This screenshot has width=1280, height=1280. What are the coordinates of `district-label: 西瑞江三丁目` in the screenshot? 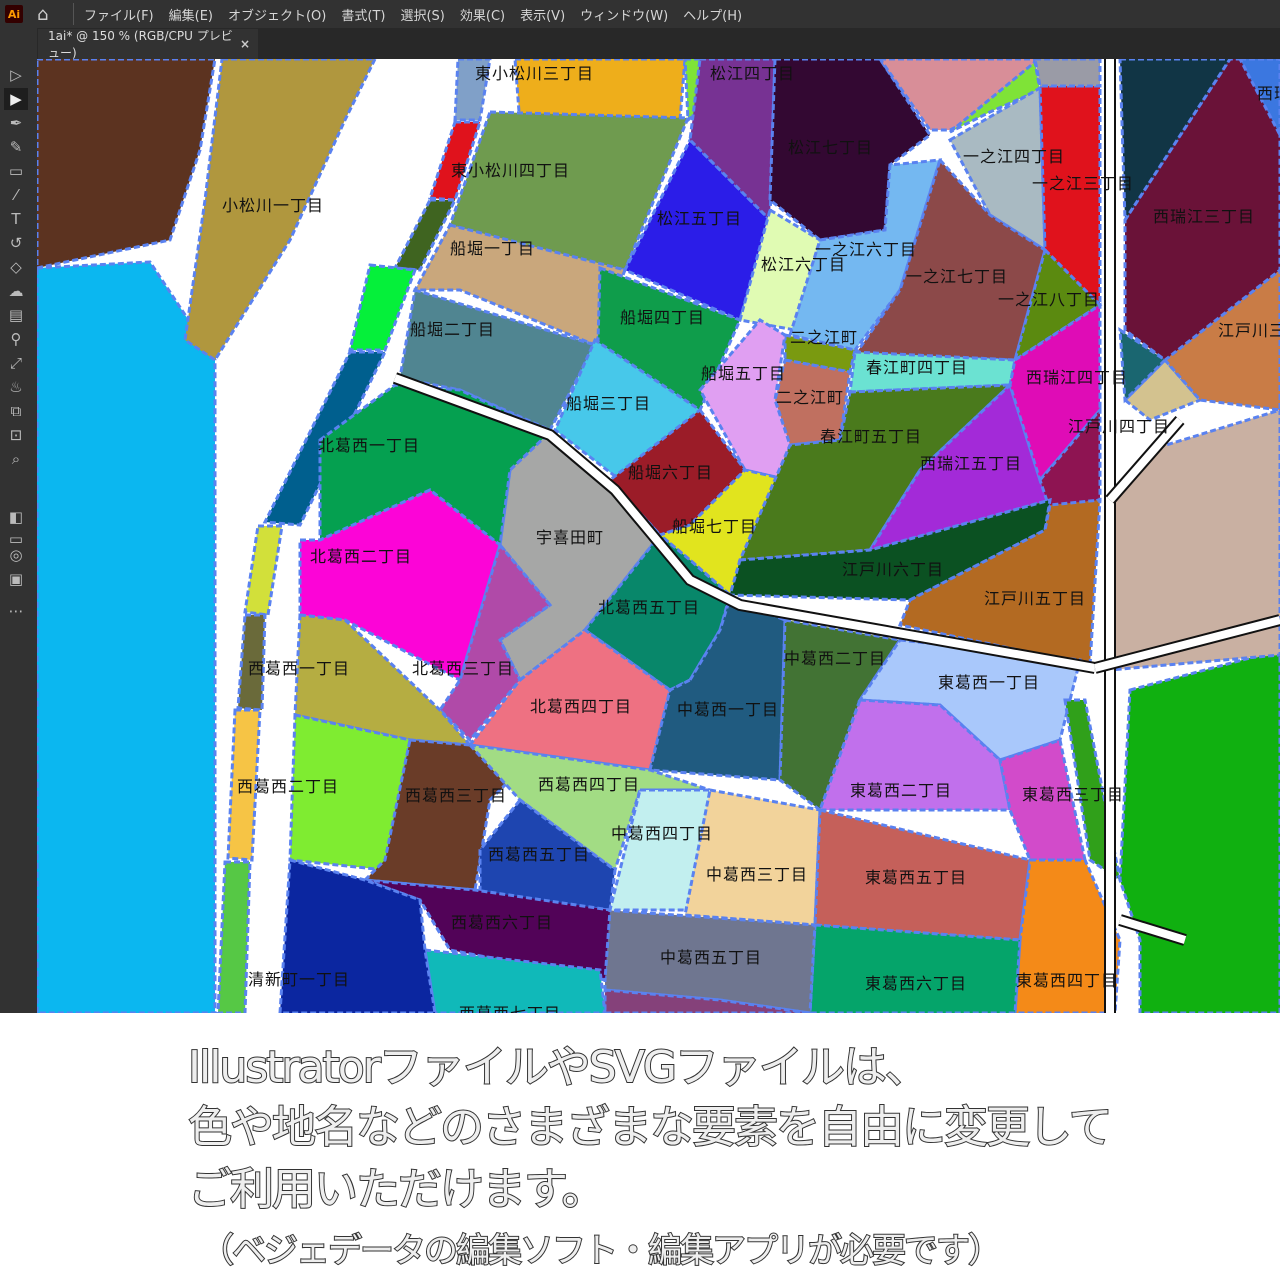 It's located at (1204, 216).